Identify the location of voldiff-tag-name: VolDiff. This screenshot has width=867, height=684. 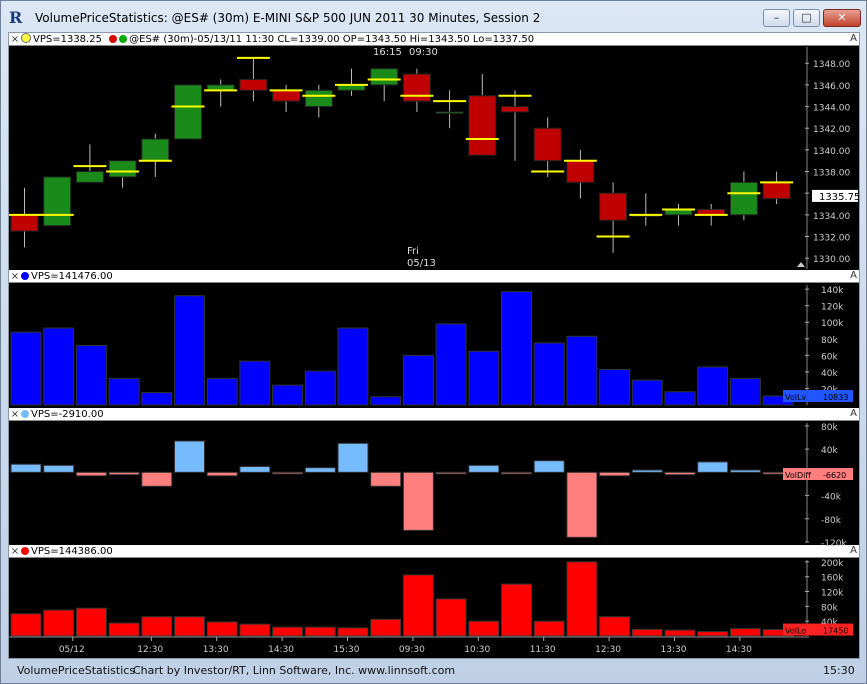
(798, 475).